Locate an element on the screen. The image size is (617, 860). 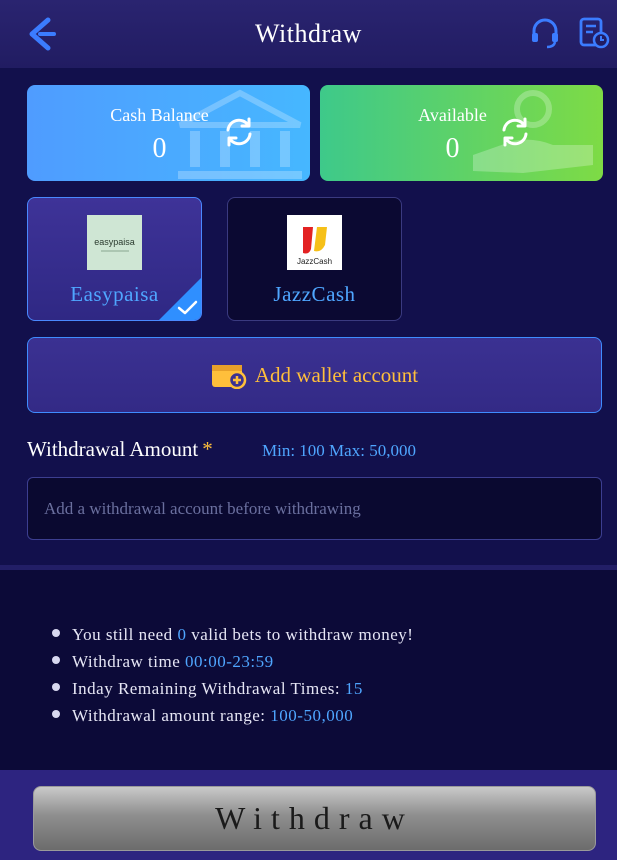
headset-icon is located at coordinates (545, 33).